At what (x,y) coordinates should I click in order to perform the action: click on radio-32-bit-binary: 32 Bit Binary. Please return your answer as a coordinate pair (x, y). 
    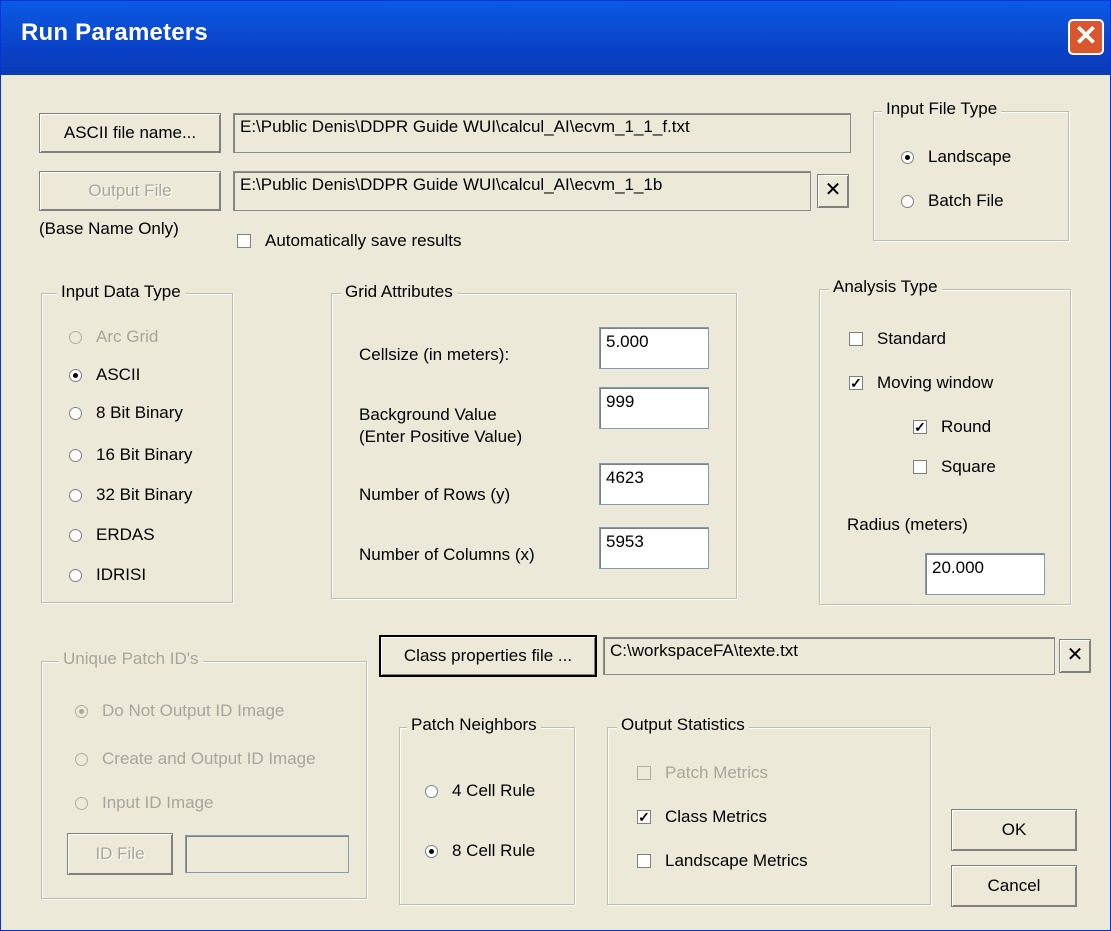
    Looking at the image, I should click on (130, 495).